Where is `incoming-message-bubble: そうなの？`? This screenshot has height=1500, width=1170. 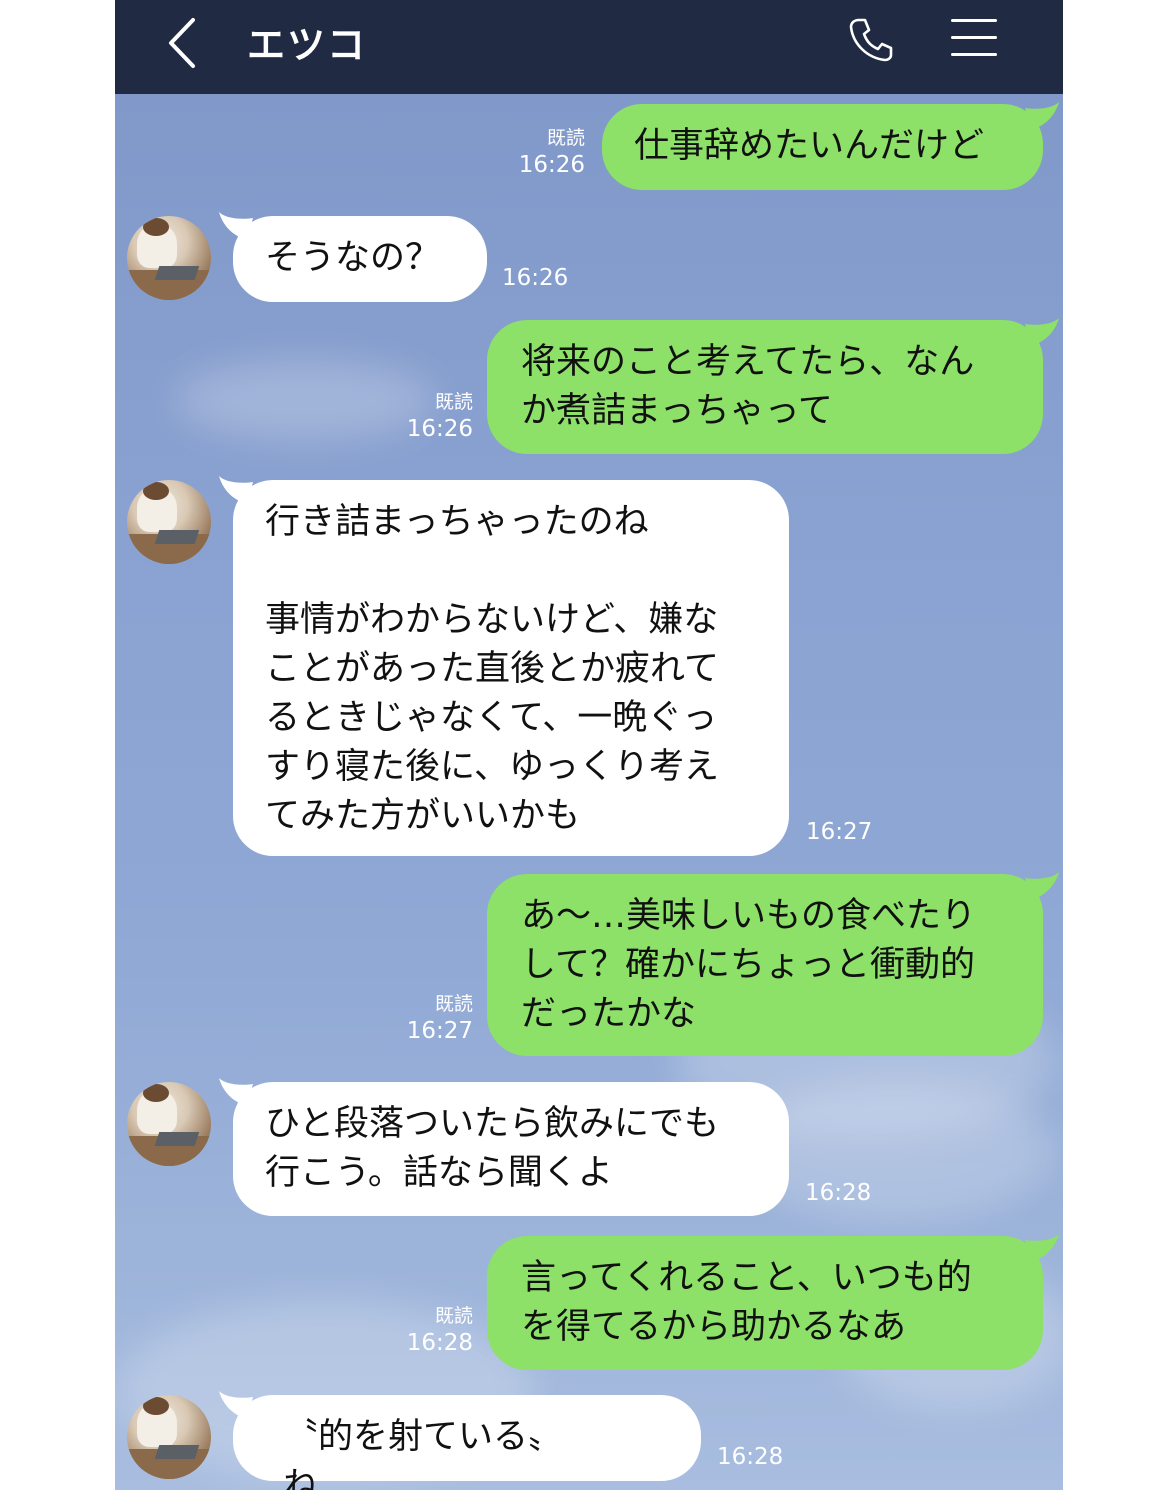 incoming-message-bubble: そうなの？ is located at coordinates (360, 259).